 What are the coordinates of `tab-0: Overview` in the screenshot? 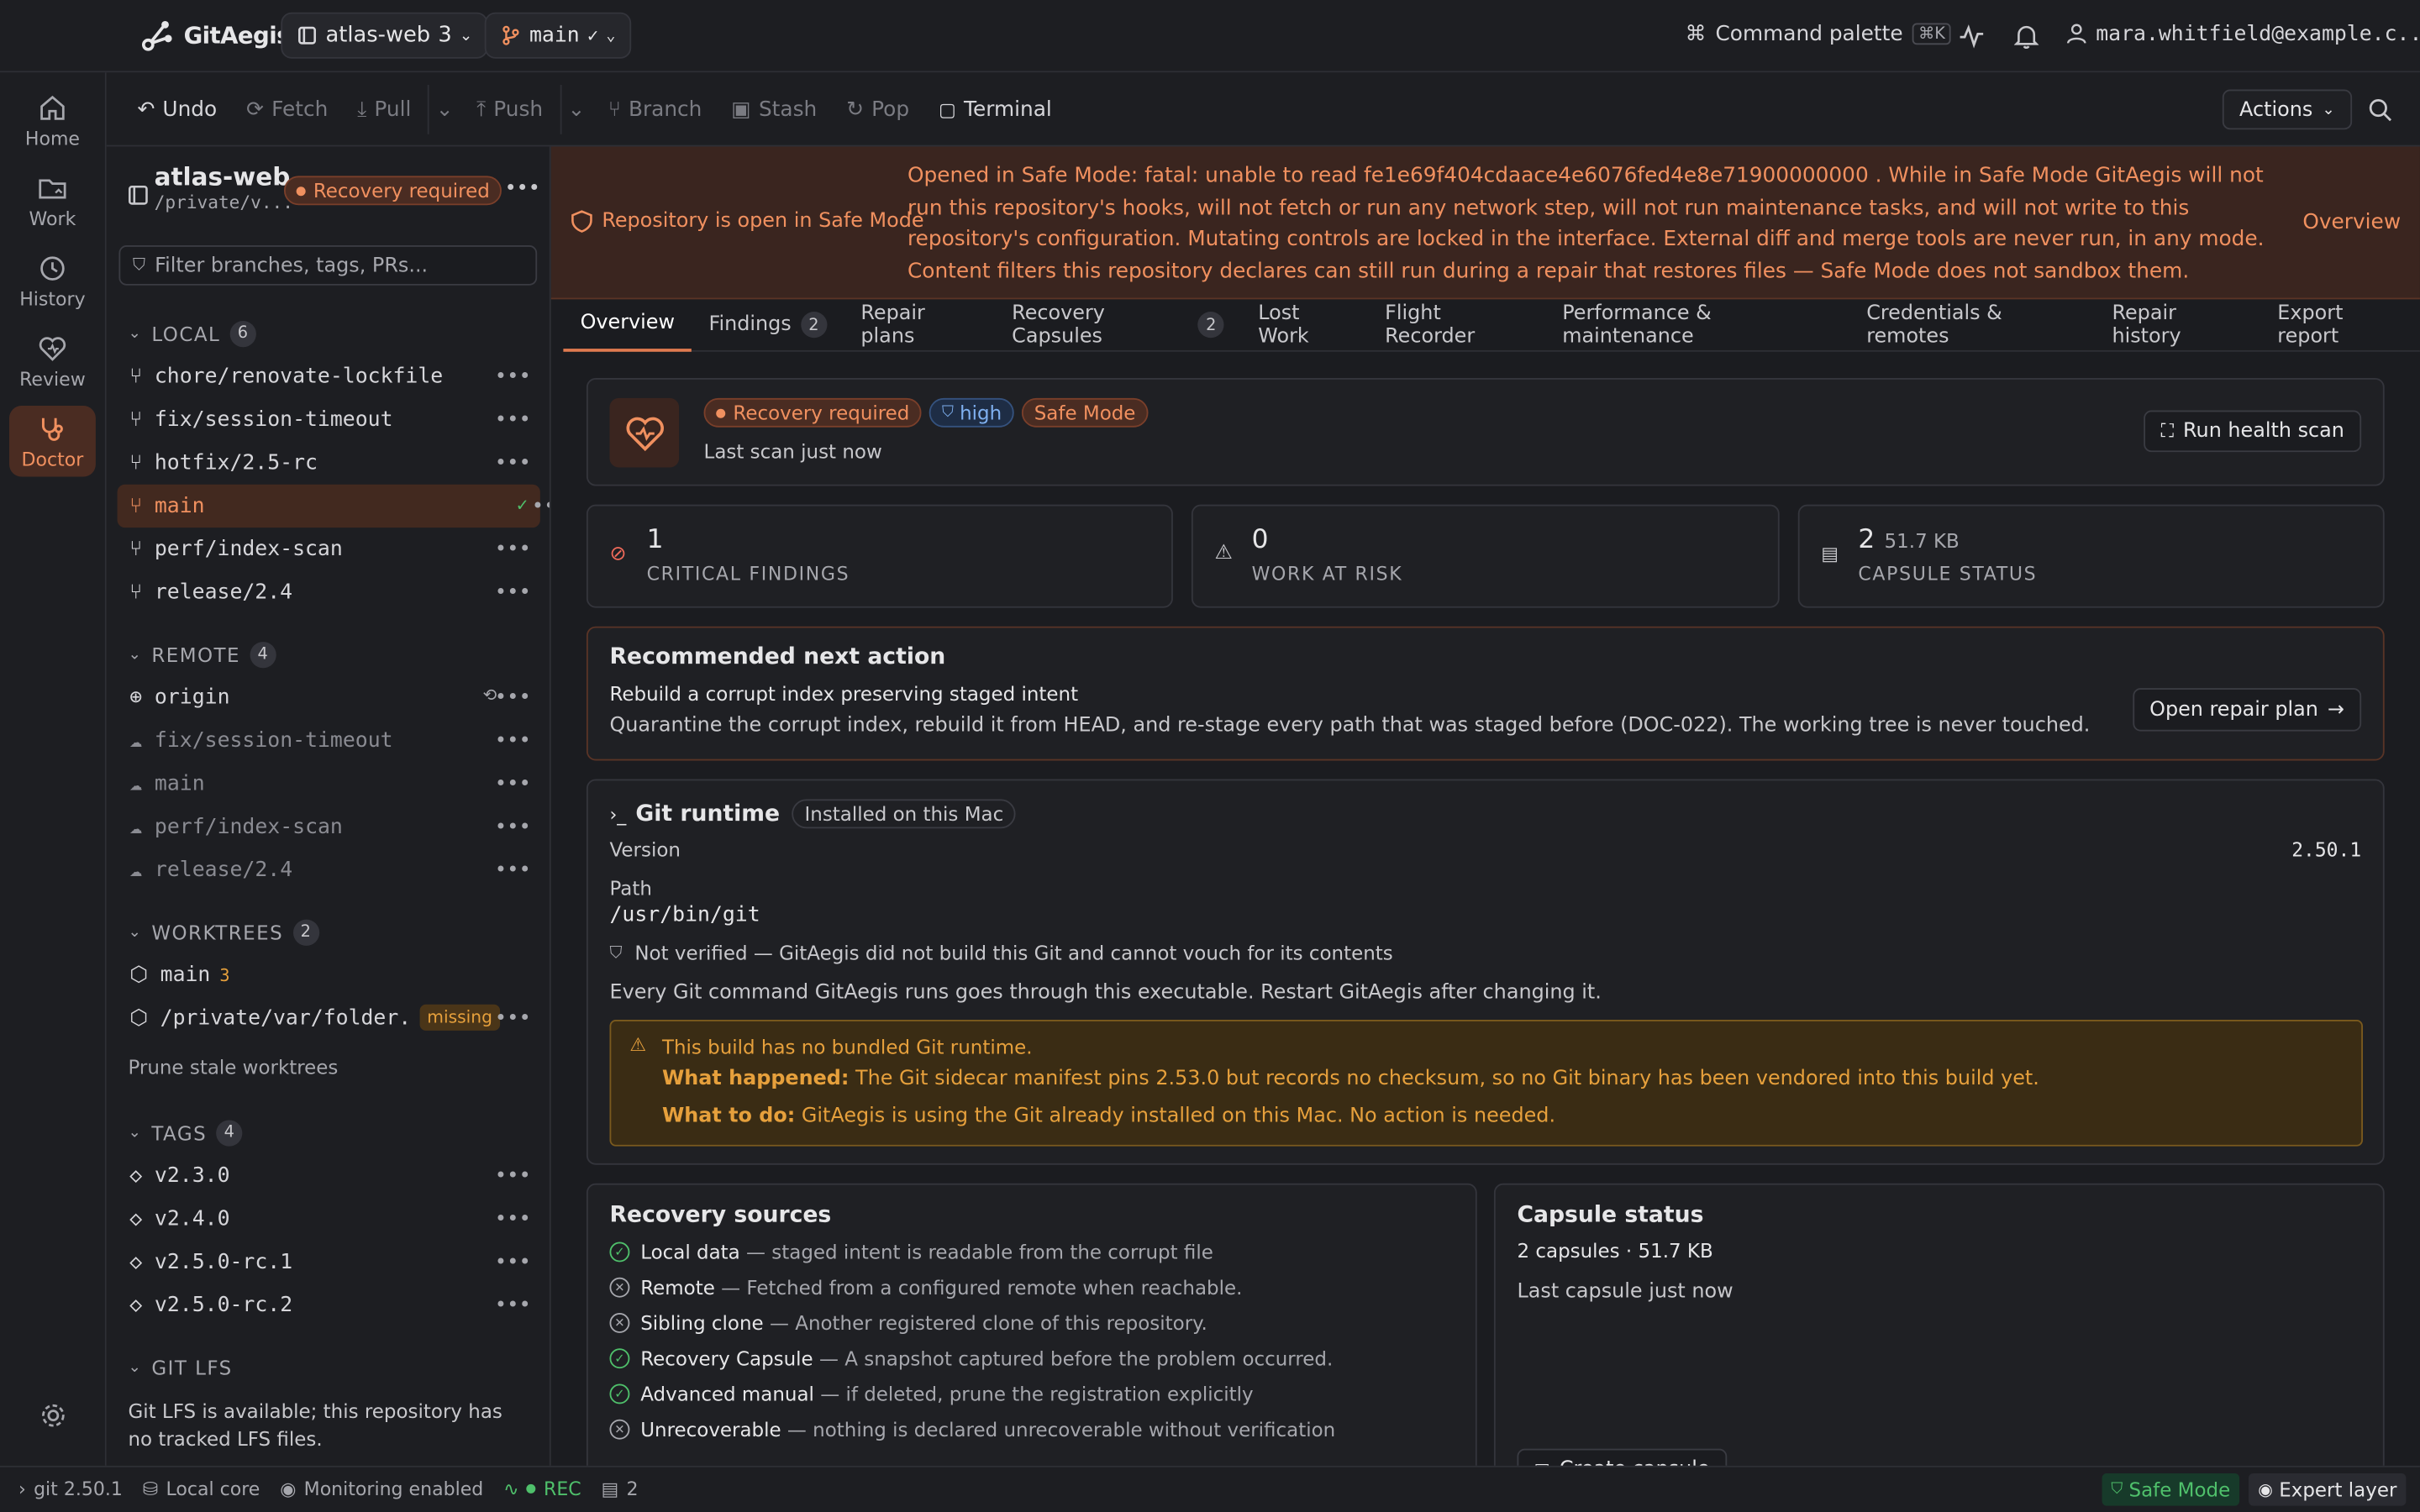 It's located at (628, 324).